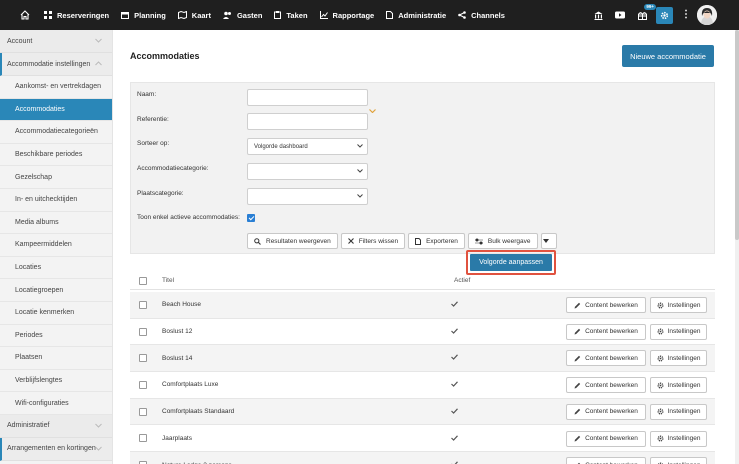 The width and height of the screenshot is (739, 464). I want to click on nav-reserveringen: Reserveringen, so click(76, 15).